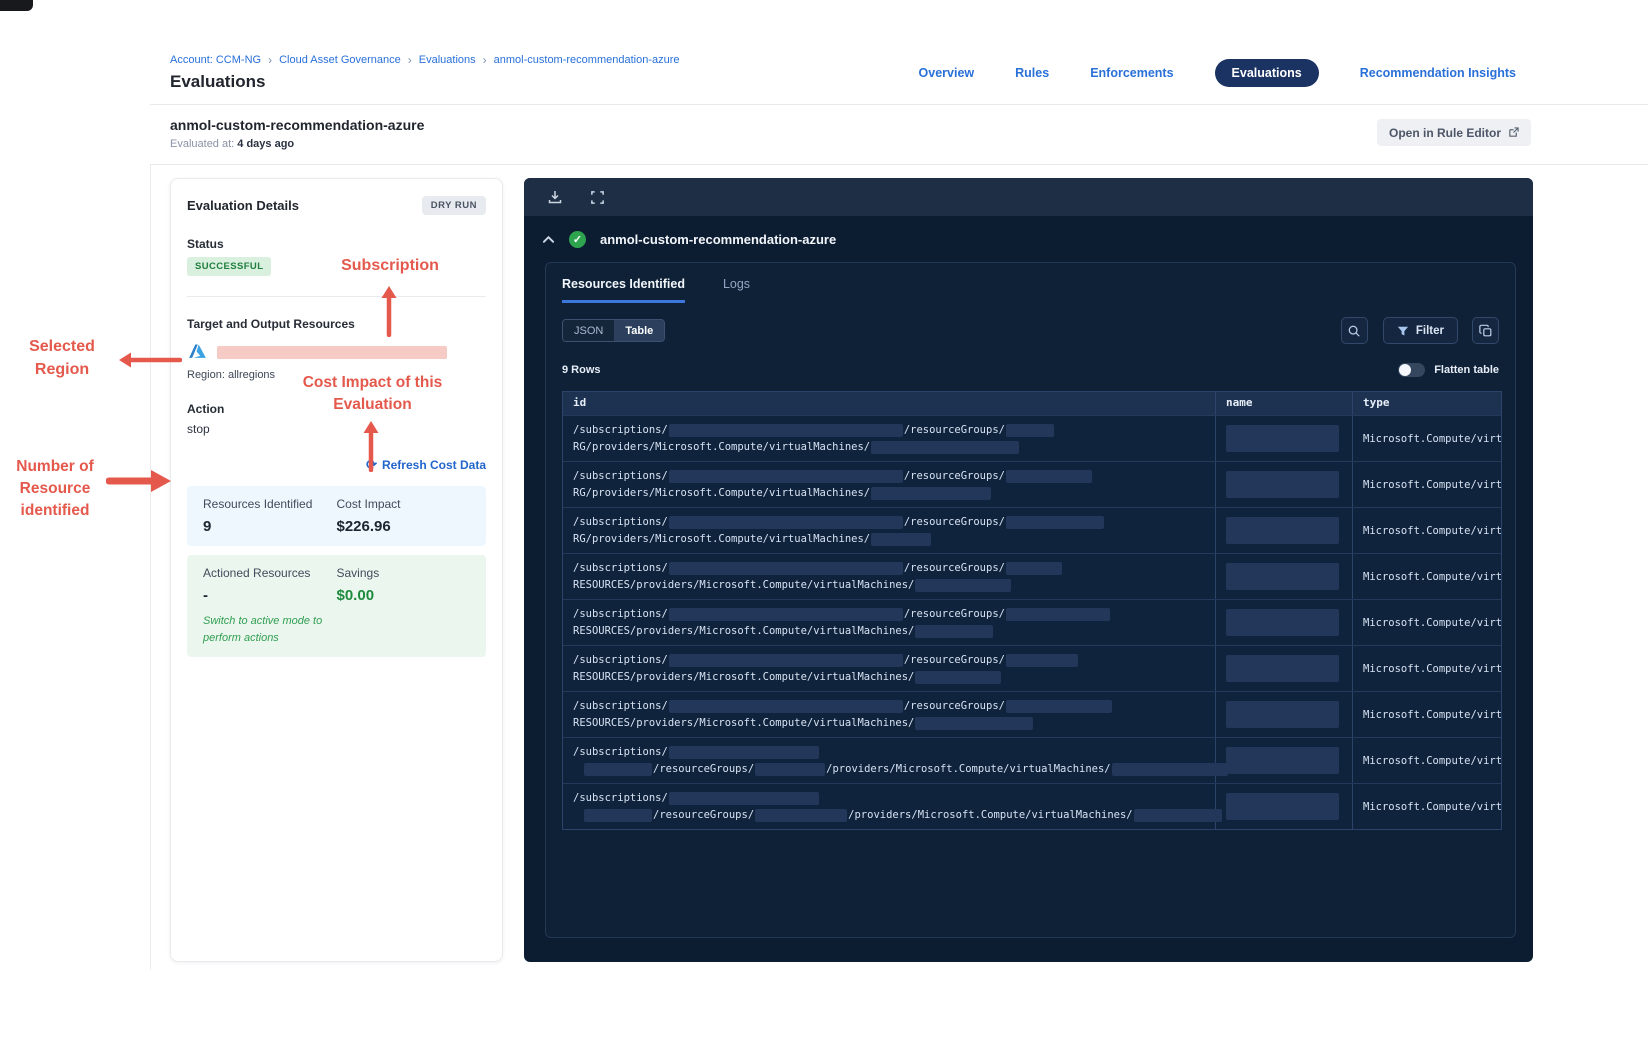  What do you see at coordinates (1354, 330) in the screenshot?
I see `search-button` at bounding box center [1354, 330].